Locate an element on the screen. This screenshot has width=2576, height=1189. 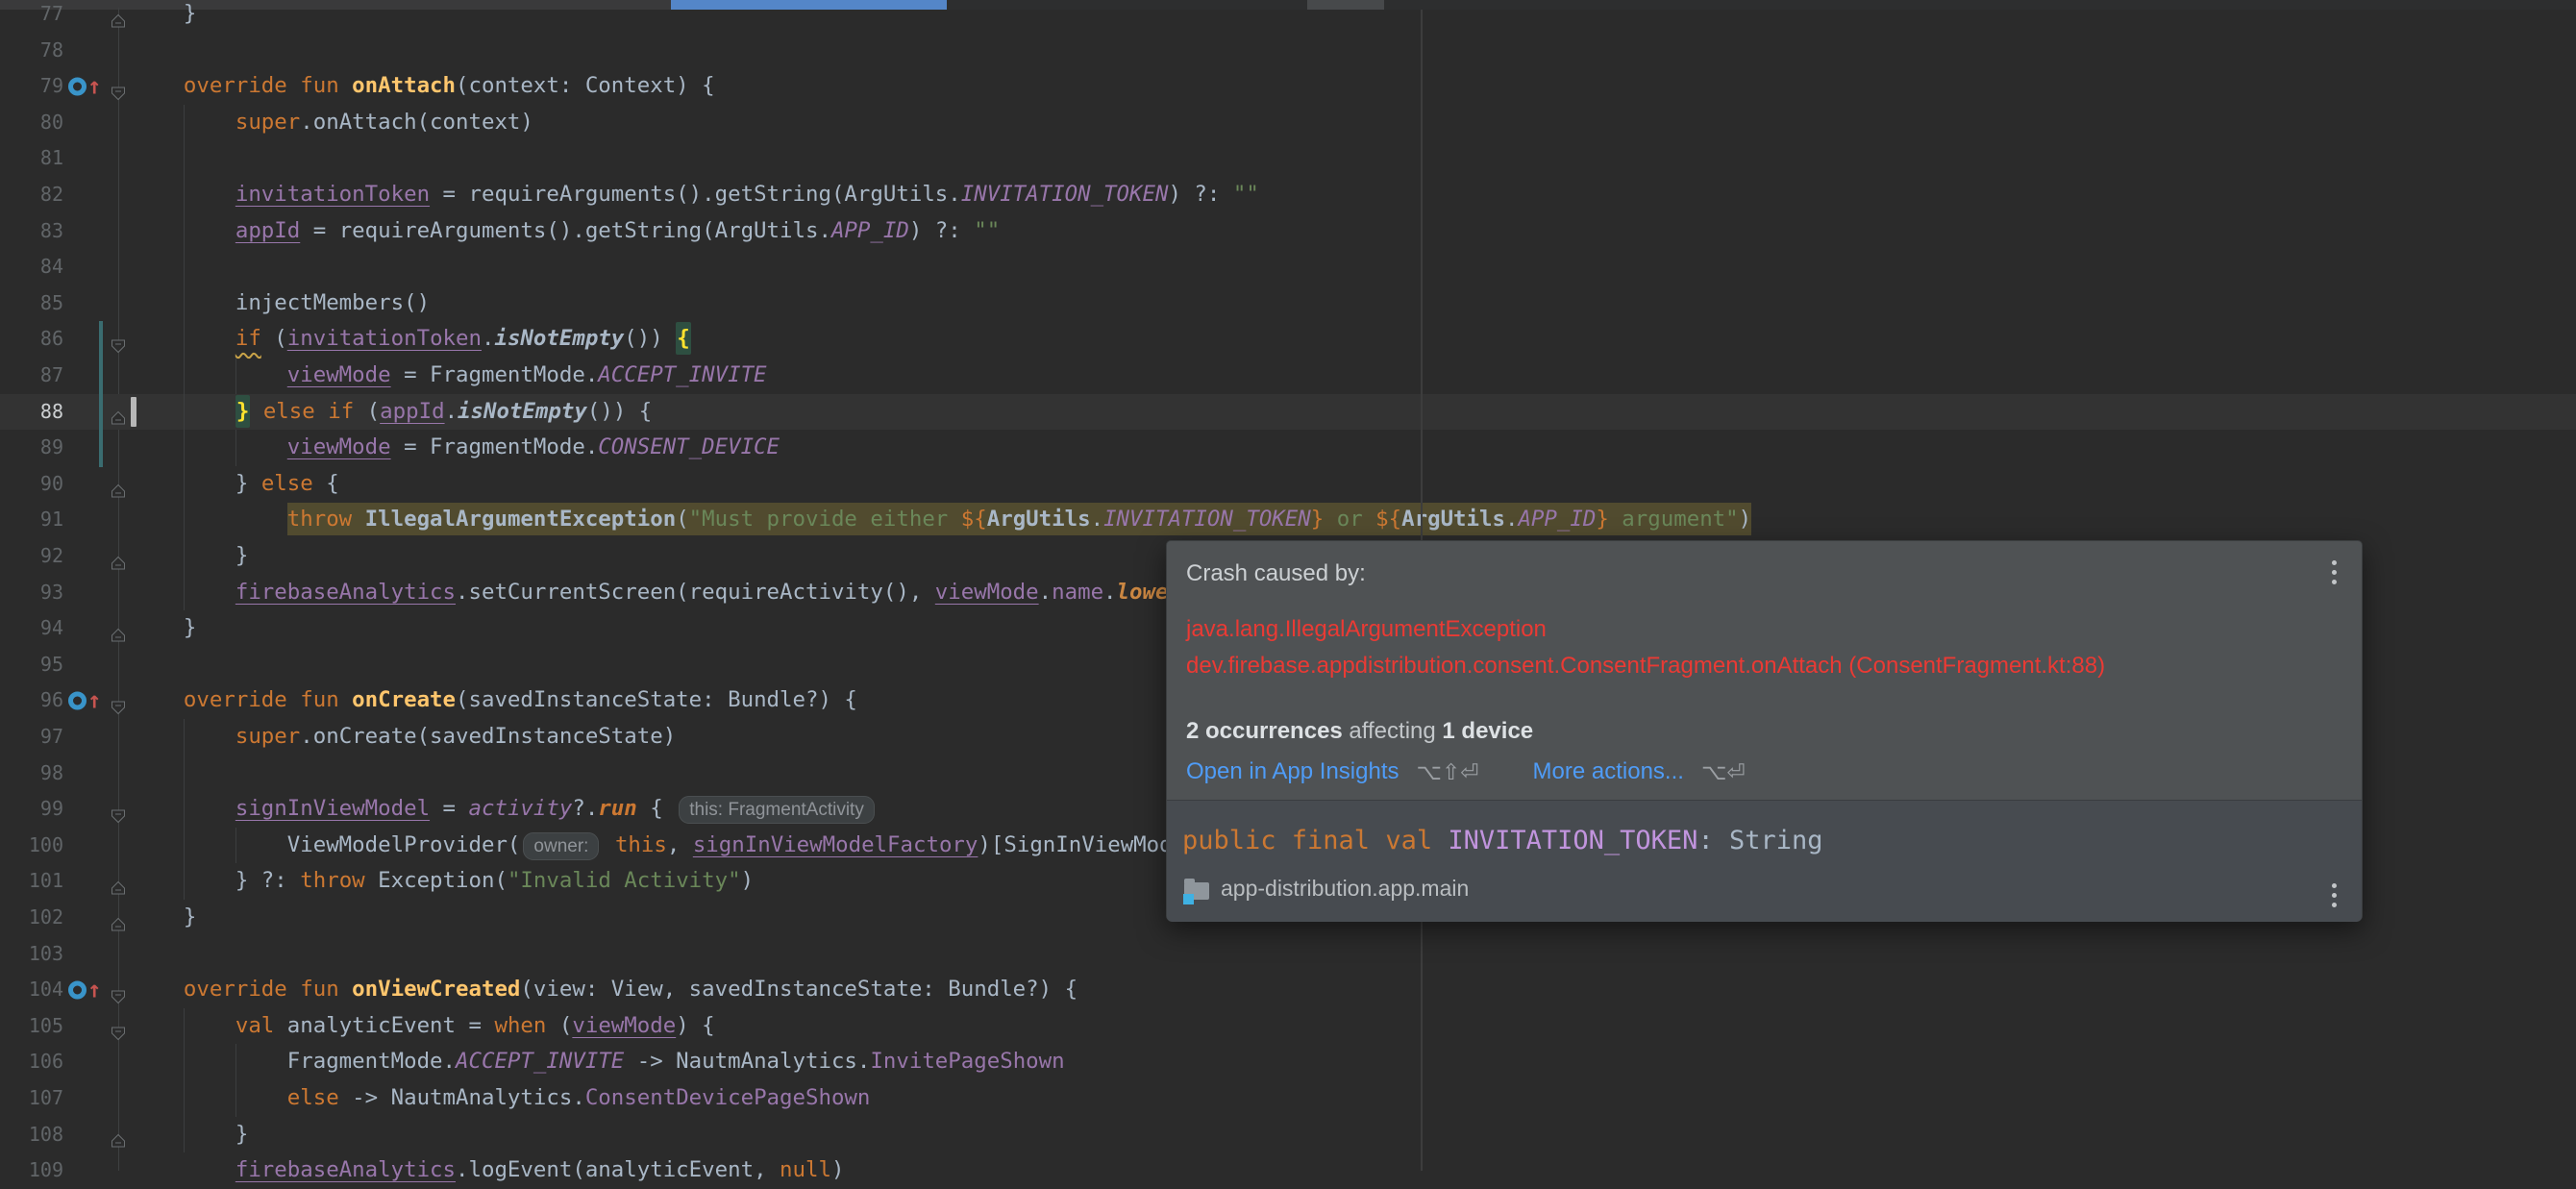
code-line-90: 90 } else { is located at coordinates (1288, 484).